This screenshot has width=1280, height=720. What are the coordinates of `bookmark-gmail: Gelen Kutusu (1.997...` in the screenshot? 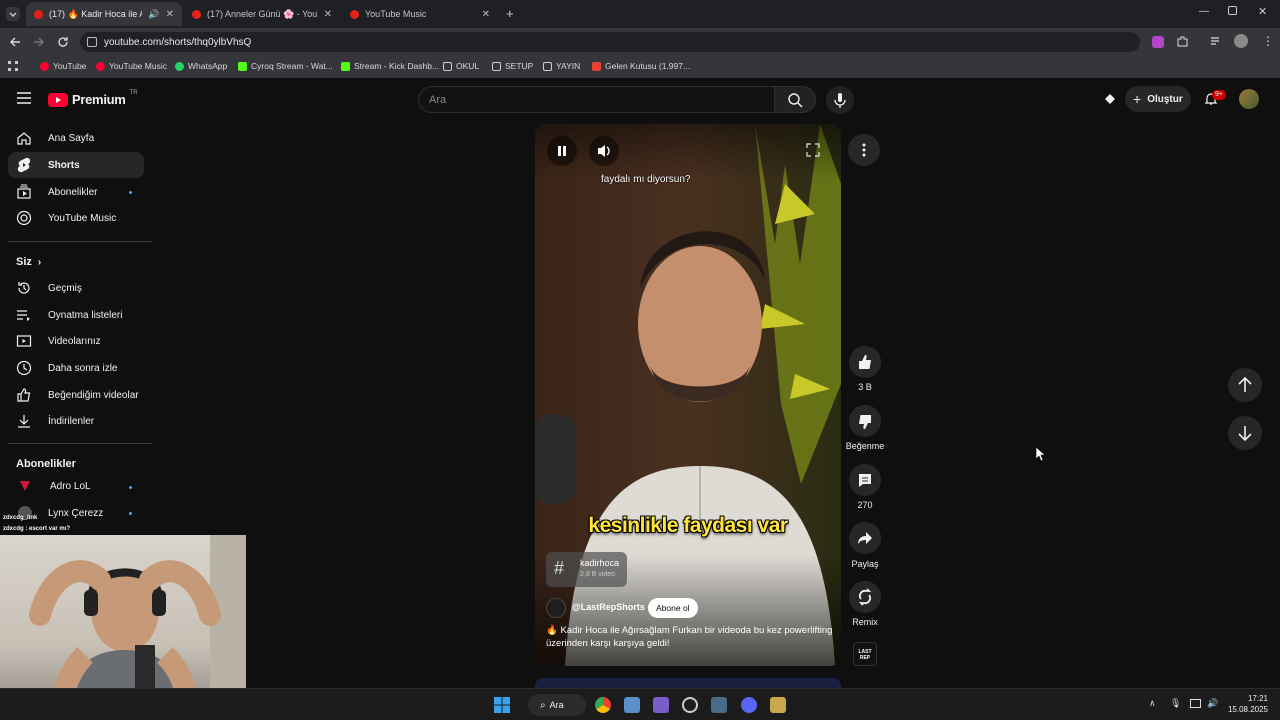 It's located at (641, 66).